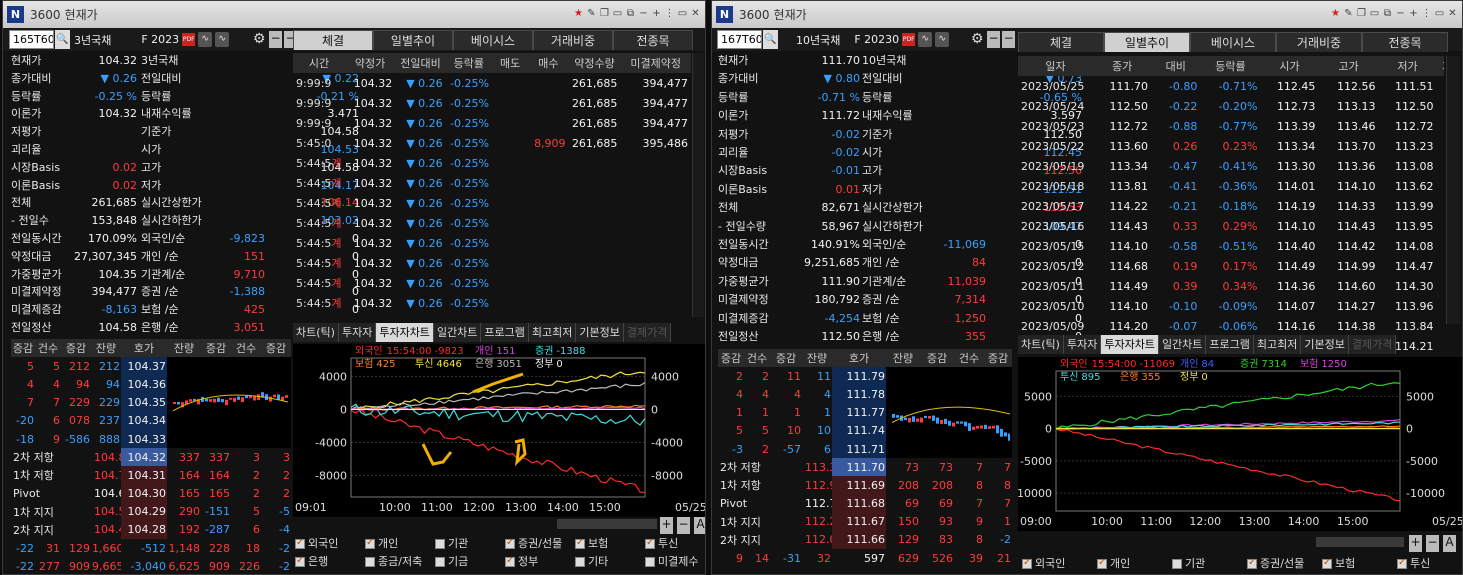 Image resolution: width=1463 pixels, height=575 pixels. What do you see at coordinates (405, 332) in the screenshot?
I see `subtab-2: 투자자차트` at bounding box center [405, 332].